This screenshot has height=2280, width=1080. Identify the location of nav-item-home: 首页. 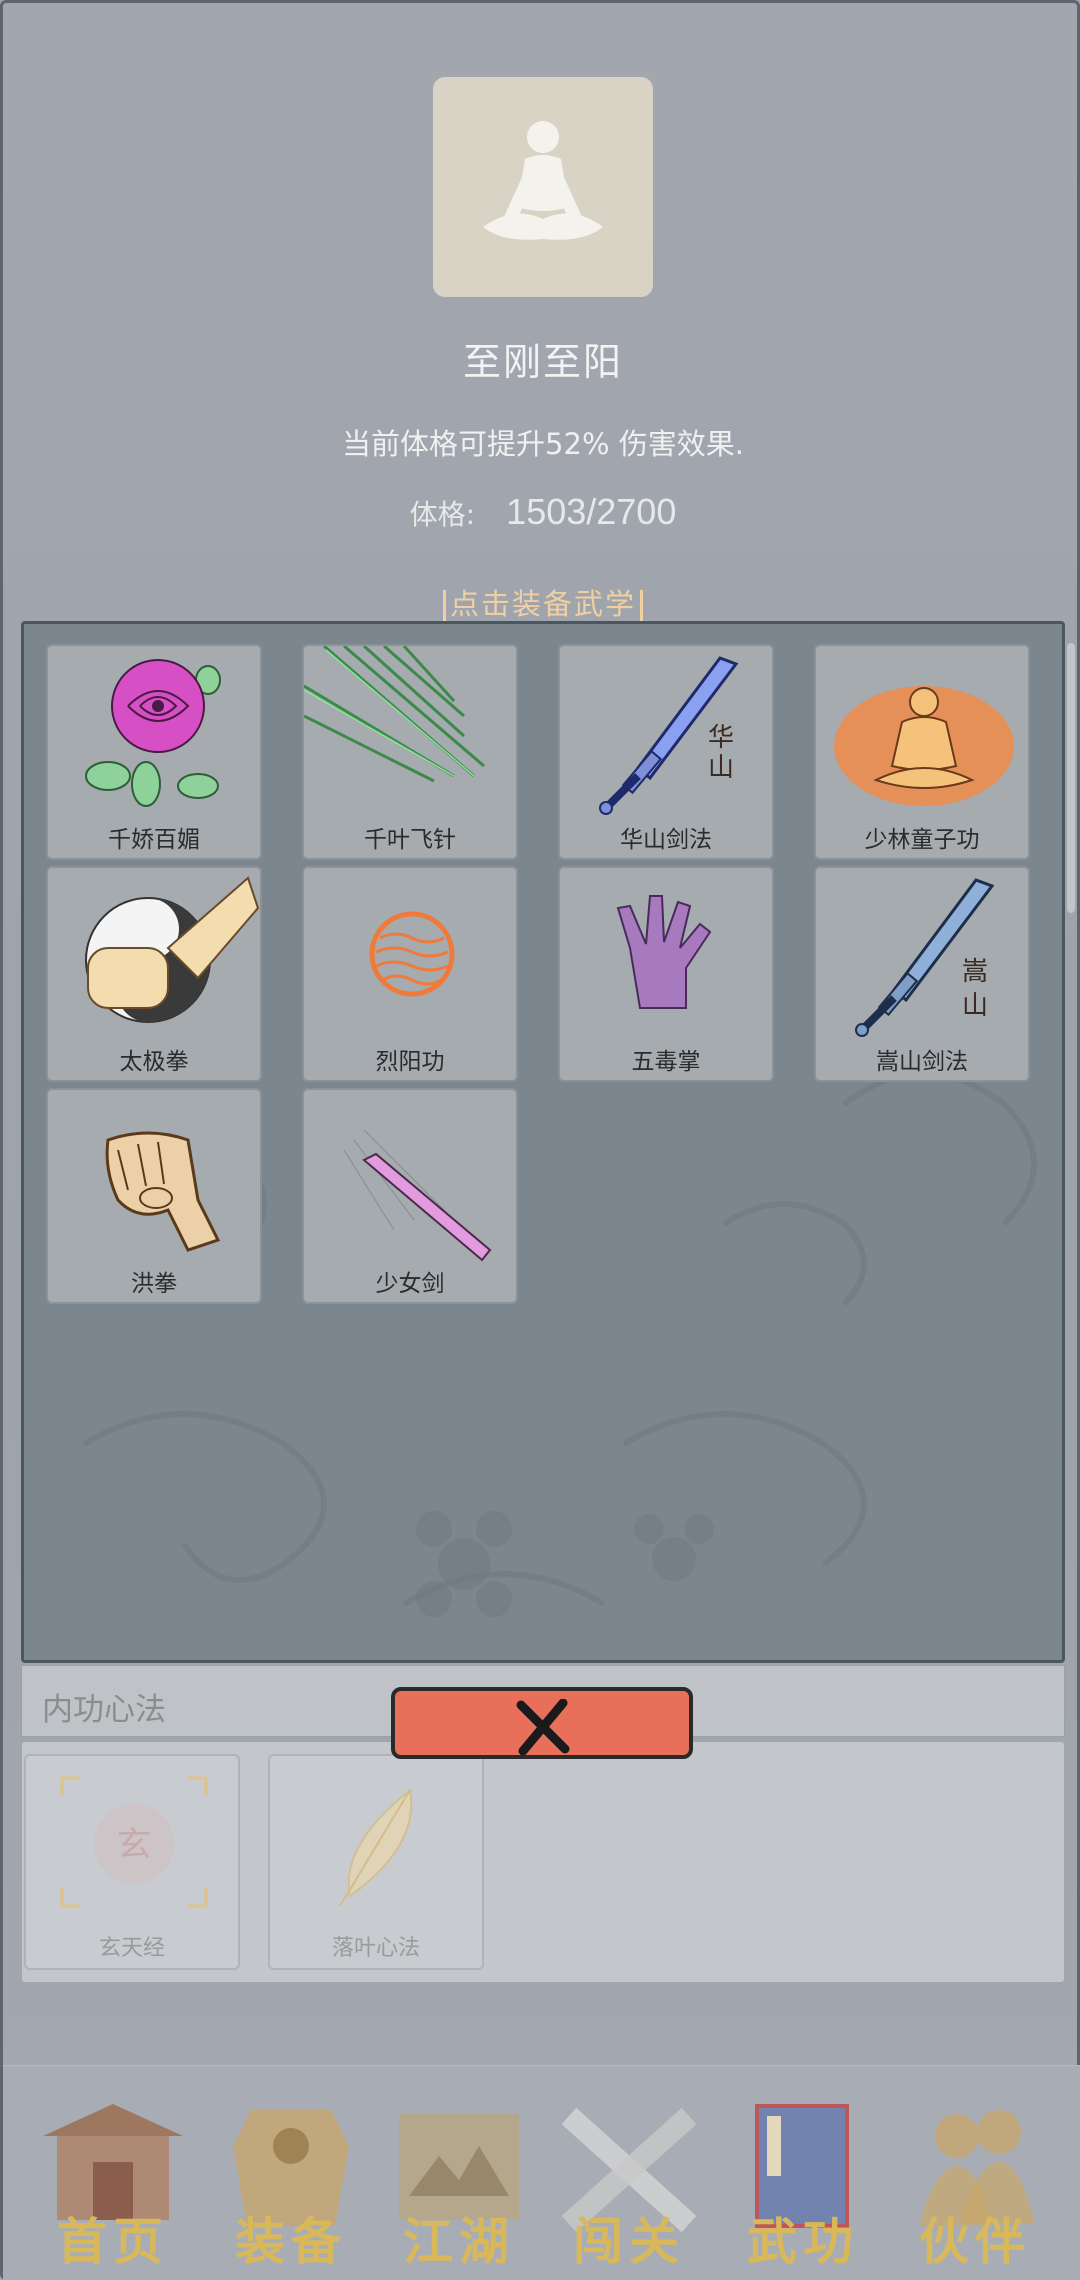
(113, 2183).